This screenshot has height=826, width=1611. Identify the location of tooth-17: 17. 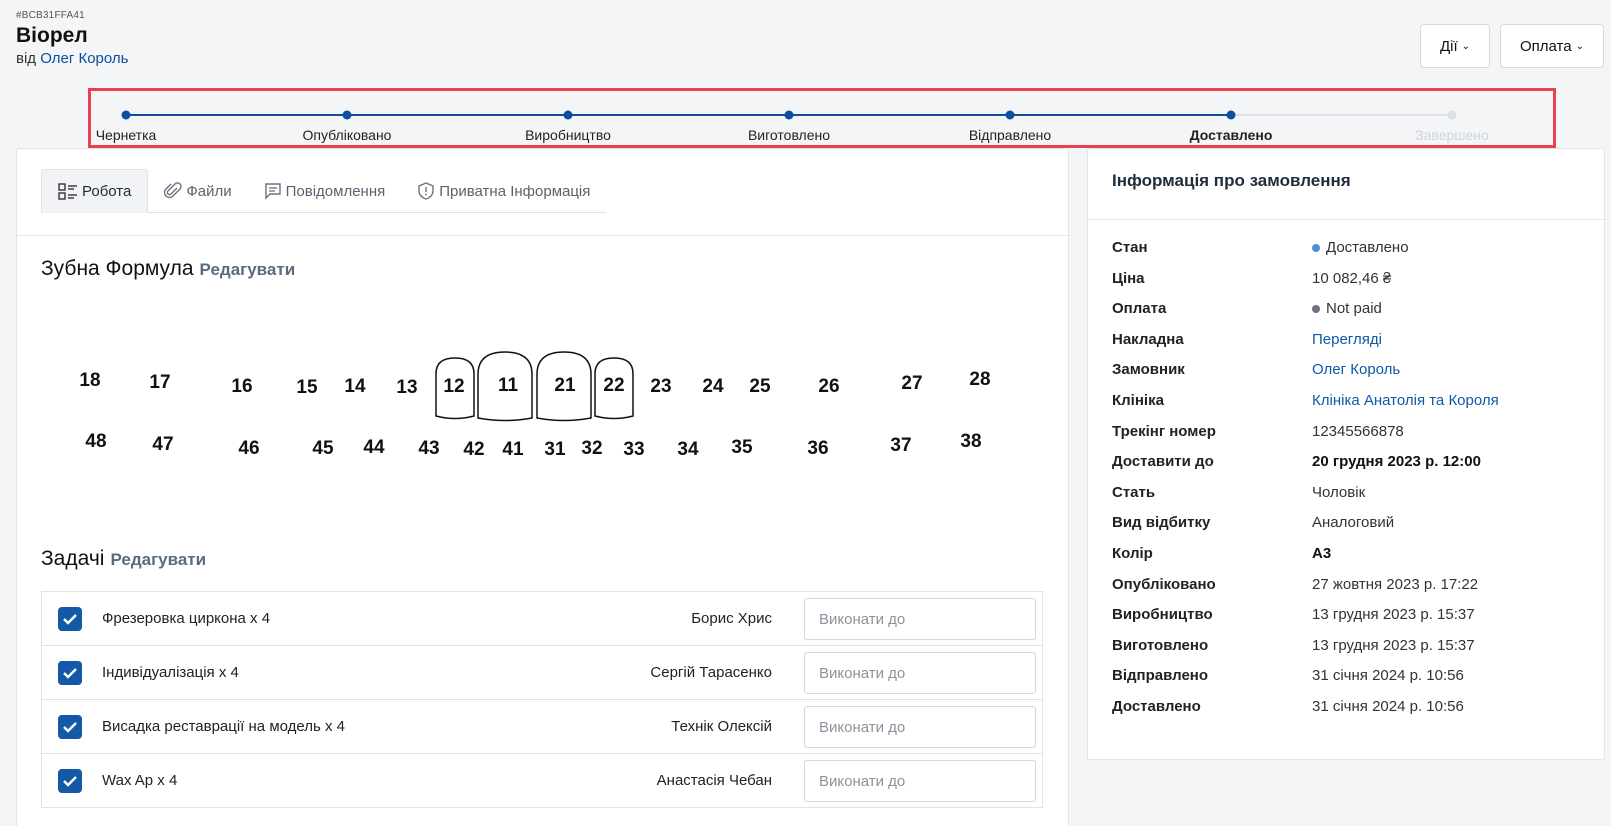
(159, 383).